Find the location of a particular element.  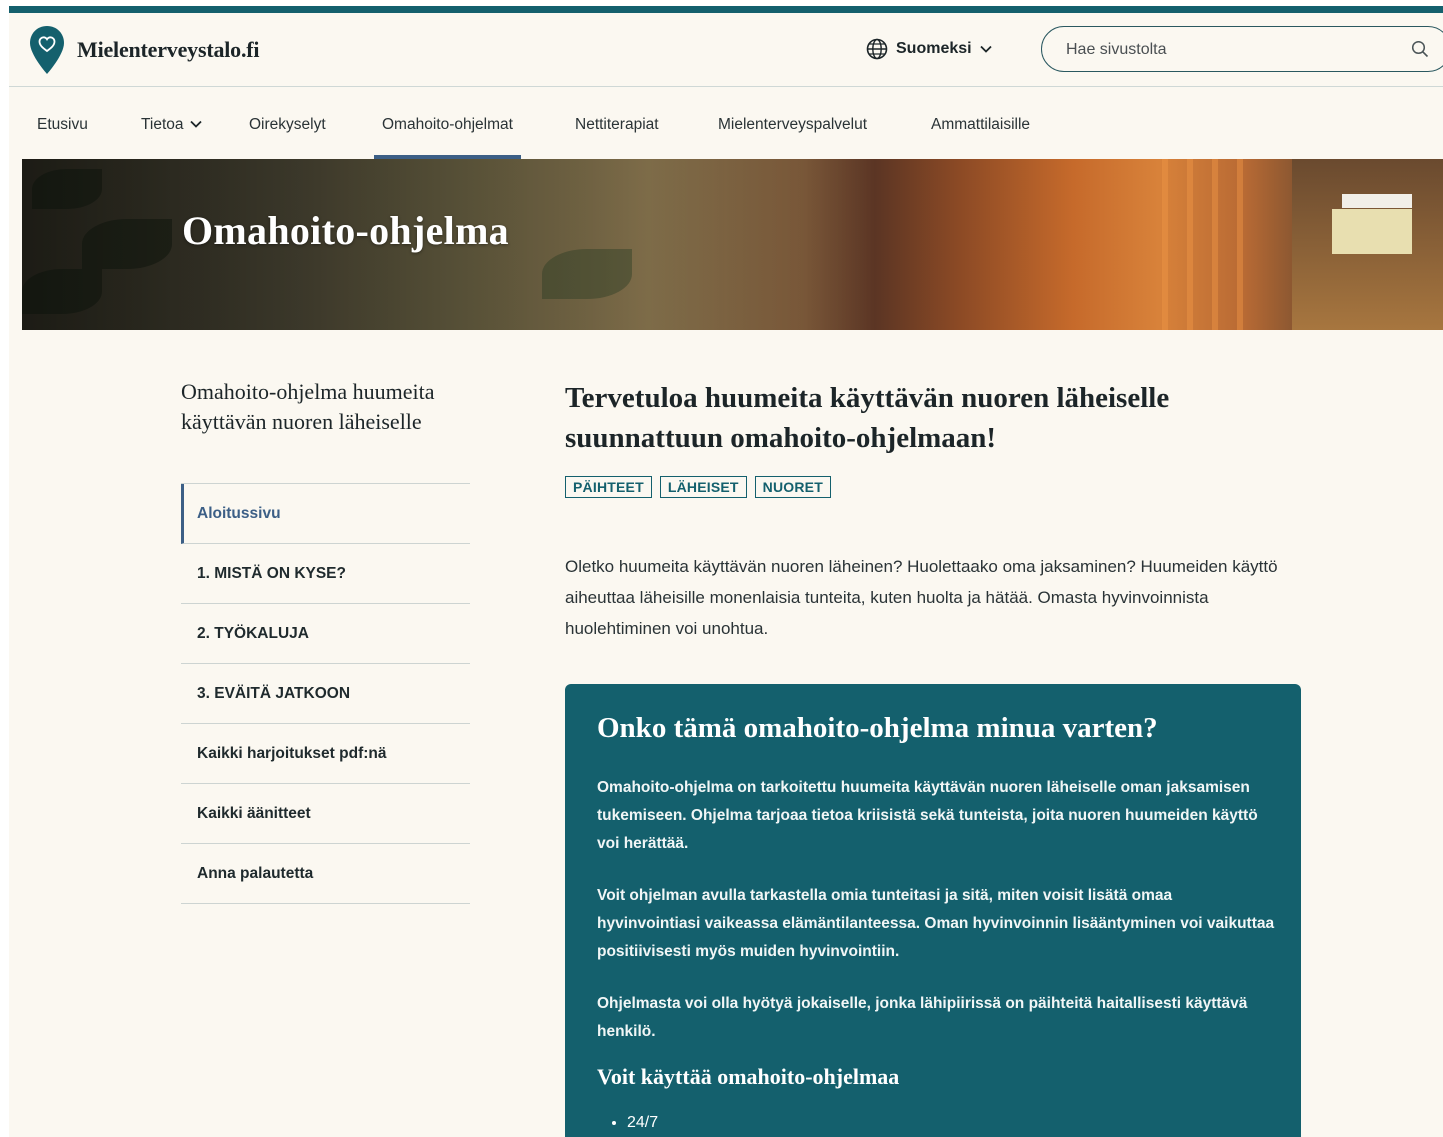

search-box is located at coordinates (1242, 49).